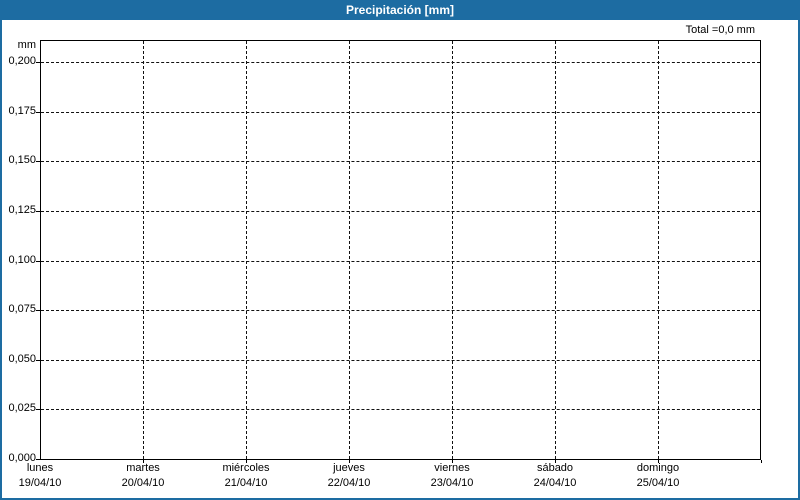  What do you see at coordinates (22, 260) in the screenshot?
I see `y-tick-label: 0,100` at bounding box center [22, 260].